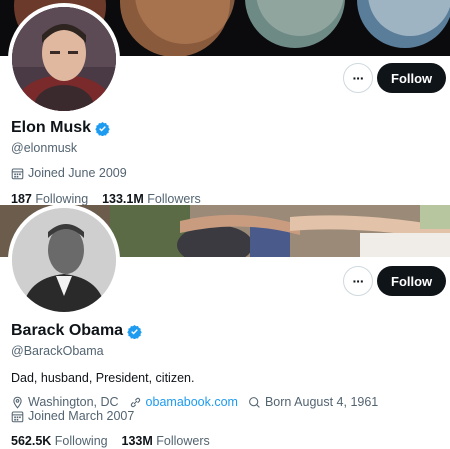 The image size is (450, 449). I want to click on profile-name-row: Barack Obama, so click(76, 331).